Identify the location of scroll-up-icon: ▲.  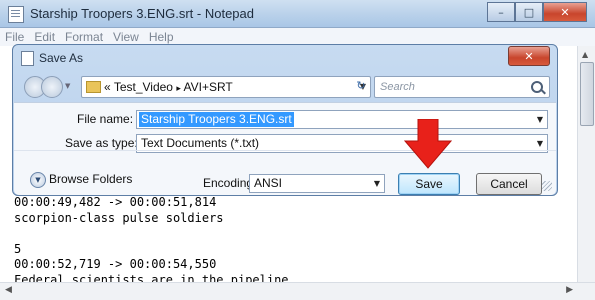
(585, 54).